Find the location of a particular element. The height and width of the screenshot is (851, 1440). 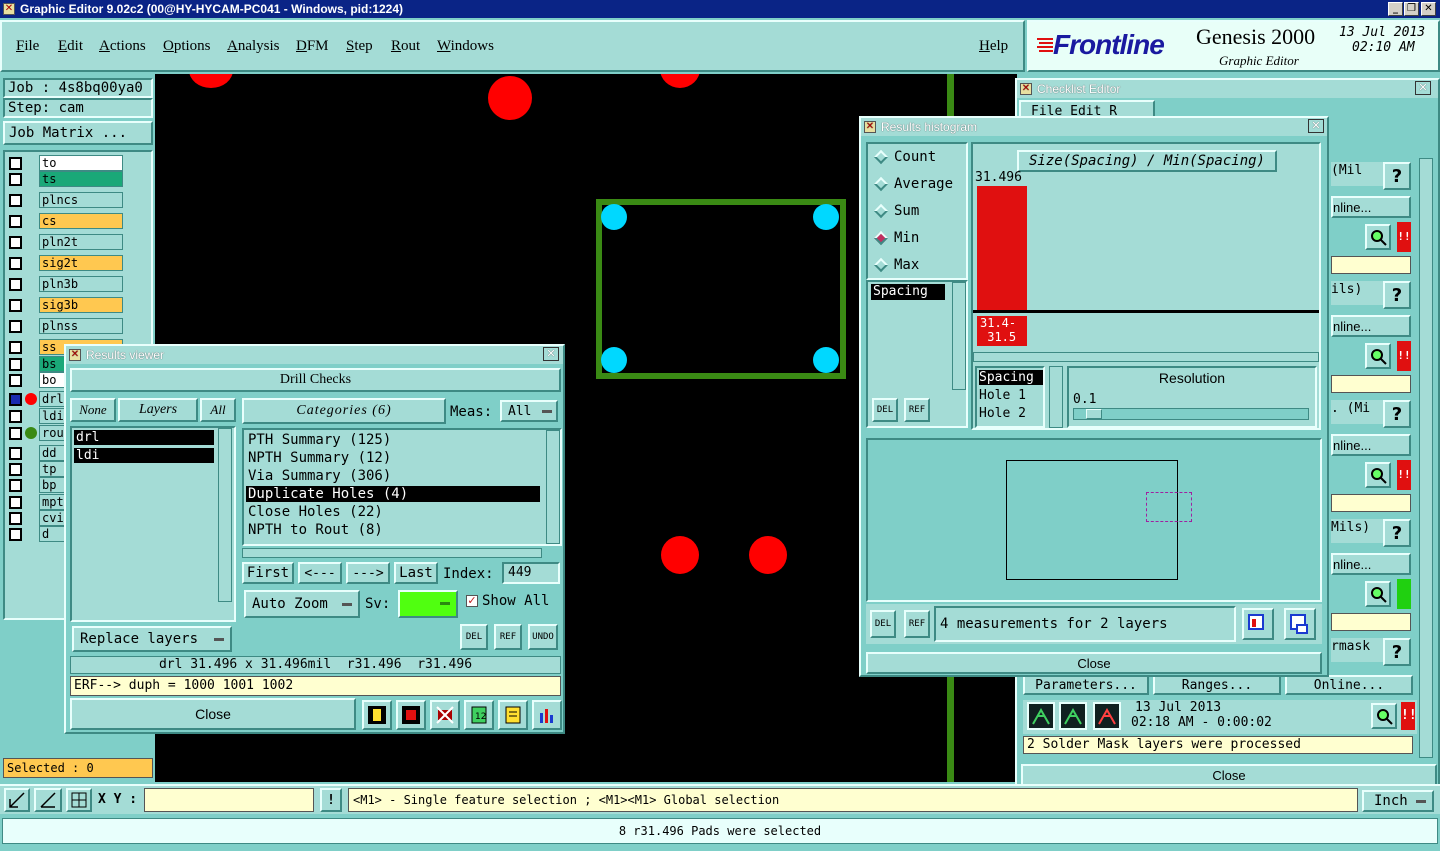

category-item: NPTH to Rout (8) is located at coordinates (393, 530).